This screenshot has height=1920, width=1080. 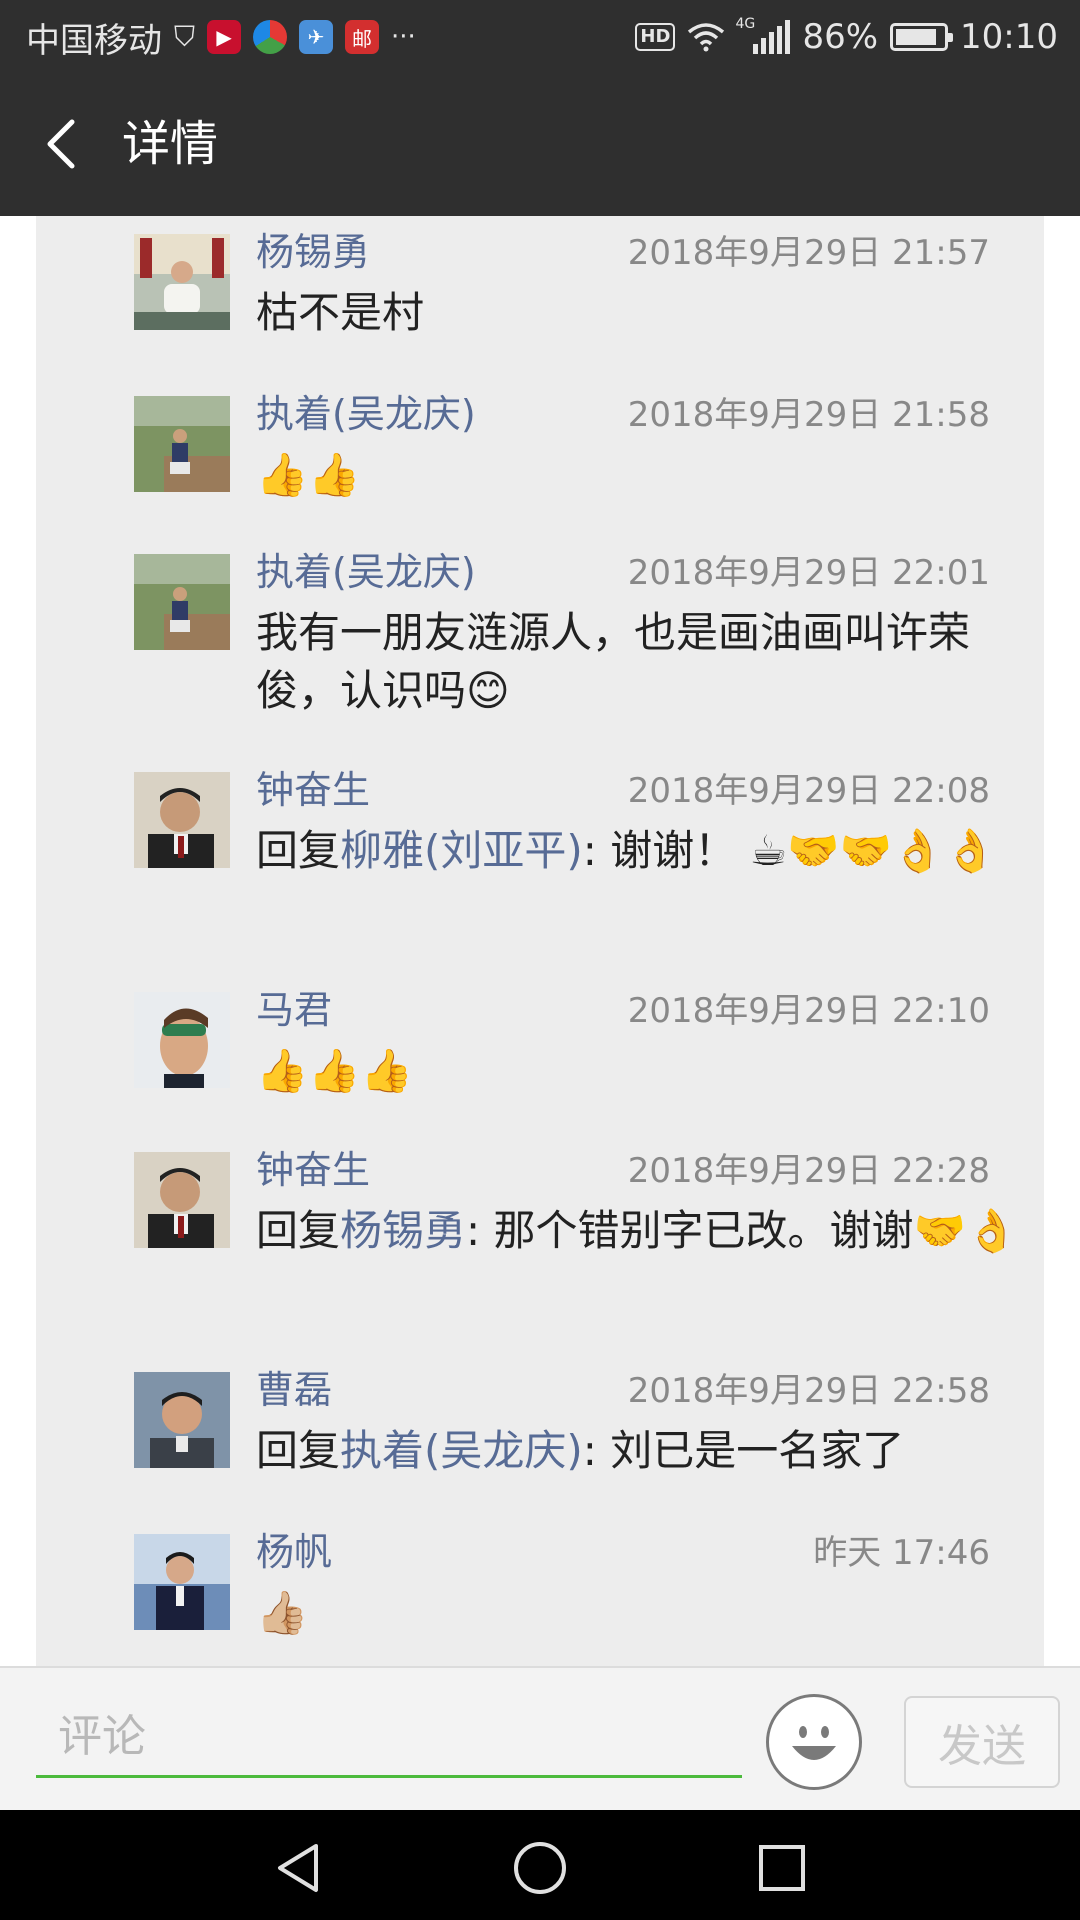 I want to click on wifi-icon, so click(x=706, y=37).